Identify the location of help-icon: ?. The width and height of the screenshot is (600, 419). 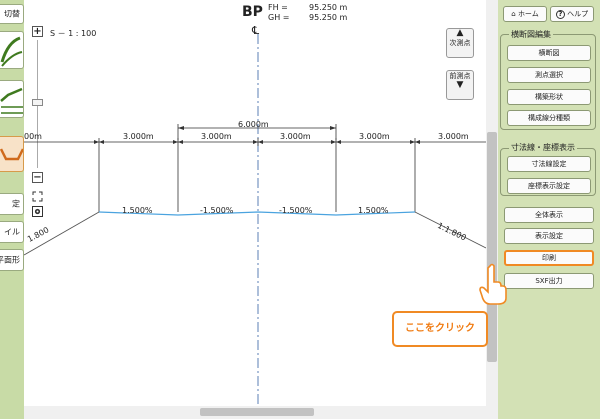
(560, 14).